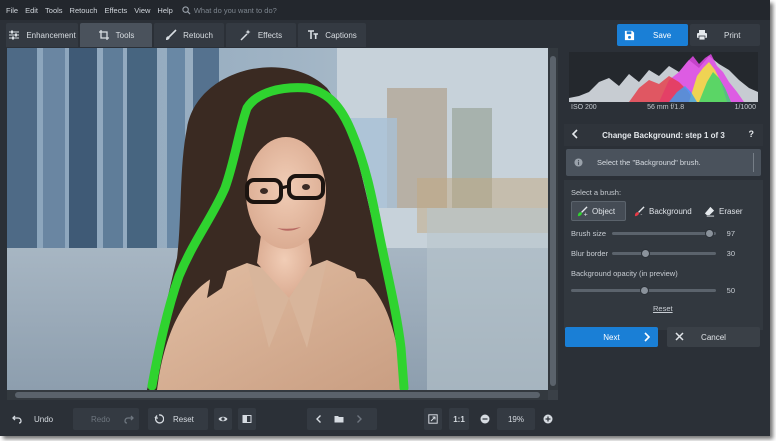 The image size is (776, 441). I want to click on crop-icon, so click(103, 35).